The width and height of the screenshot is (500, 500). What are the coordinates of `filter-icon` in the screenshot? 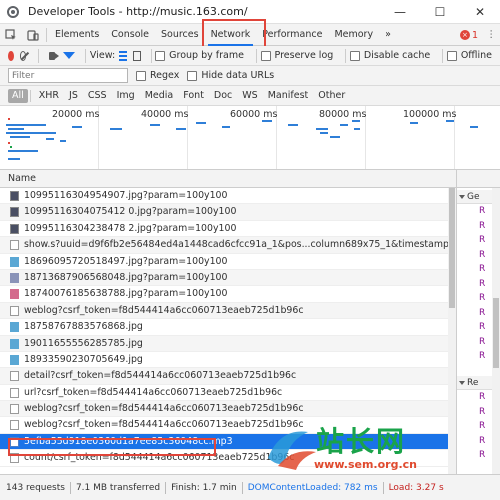 It's located at (69, 55).